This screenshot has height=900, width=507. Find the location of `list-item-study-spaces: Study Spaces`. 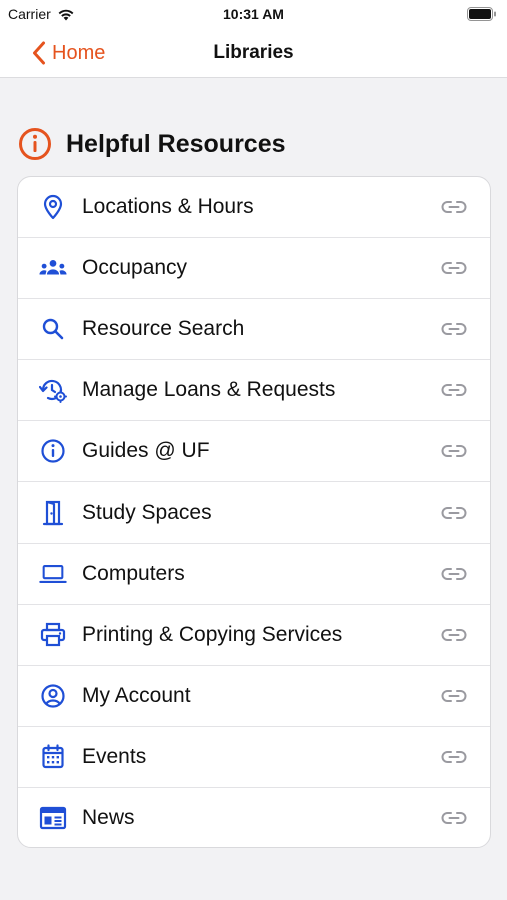

list-item-study-spaces: Study Spaces is located at coordinates (254, 513).